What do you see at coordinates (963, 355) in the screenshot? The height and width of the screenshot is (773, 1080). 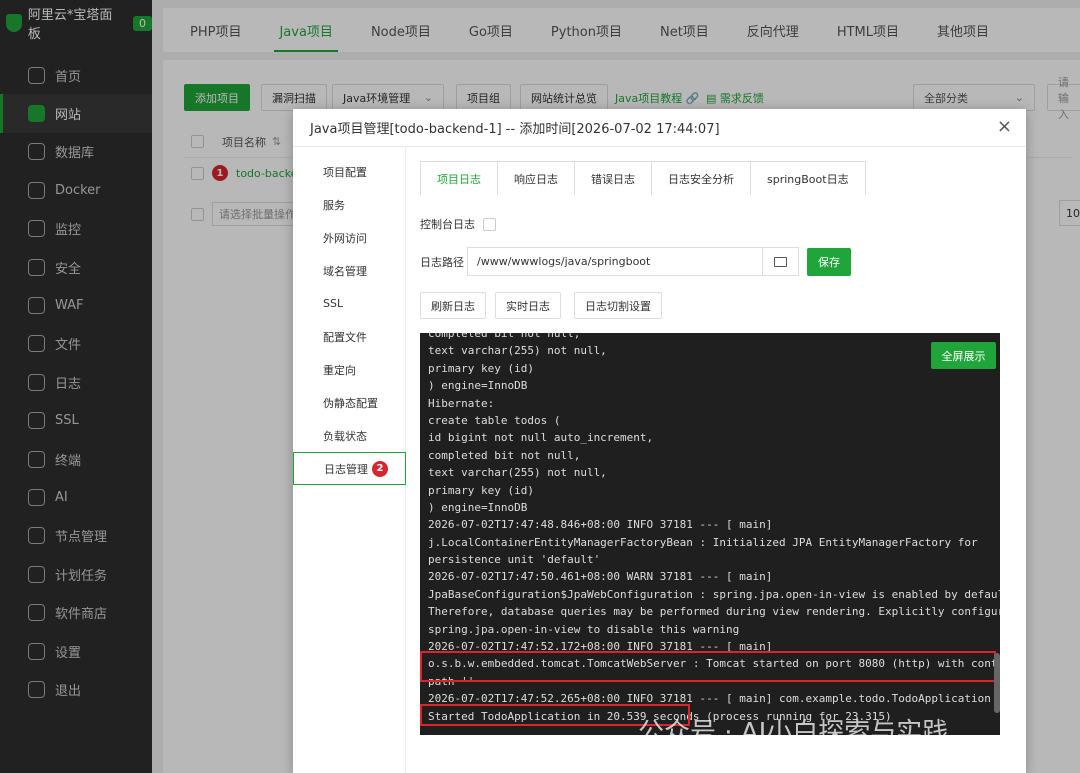 I see `fullscreen-button: 全屏展示` at bounding box center [963, 355].